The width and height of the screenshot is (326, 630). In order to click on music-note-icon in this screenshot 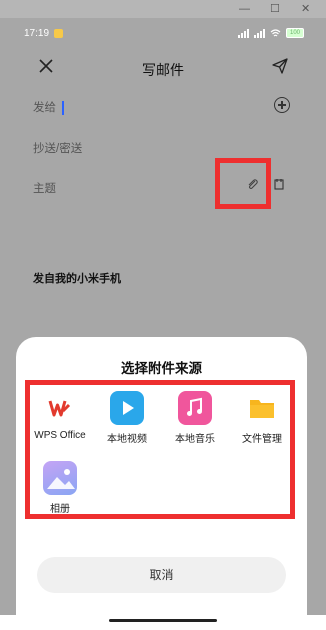, I will do `click(195, 408)`.